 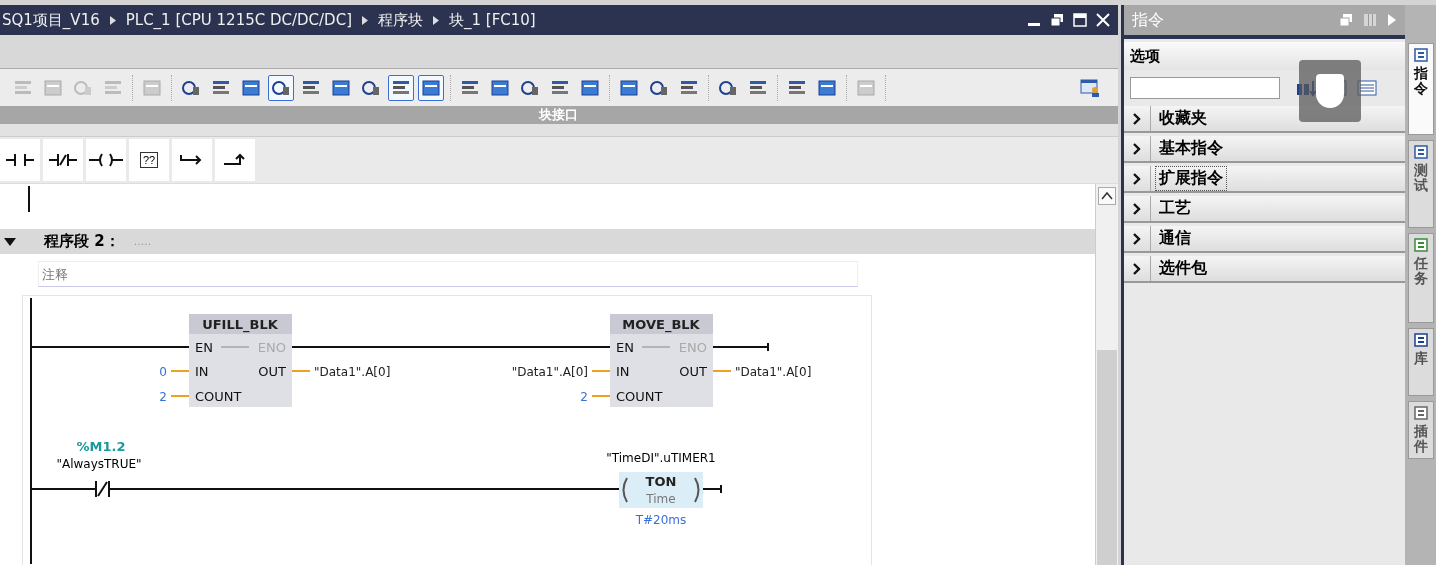 What do you see at coordinates (149, 160) in the screenshot?
I see `empty-box-button: ??` at bounding box center [149, 160].